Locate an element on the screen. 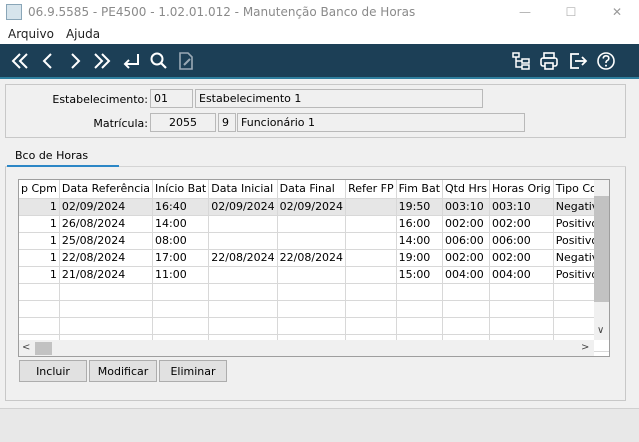 This screenshot has width=639, height=442. goto-button is located at coordinates (131, 61).